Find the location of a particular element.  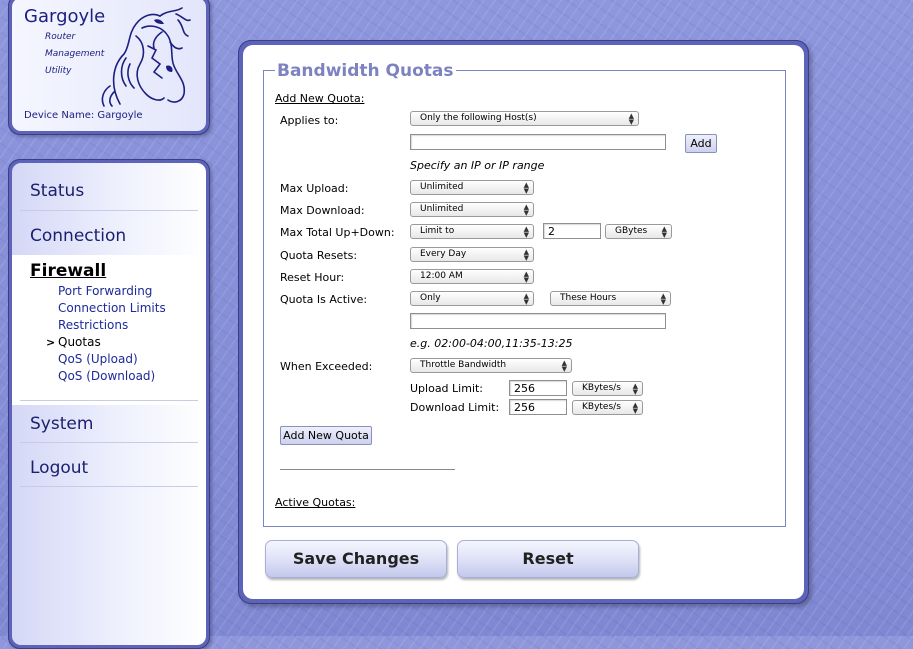

quota-active-period-value: These Hours is located at coordinates (588, 298).